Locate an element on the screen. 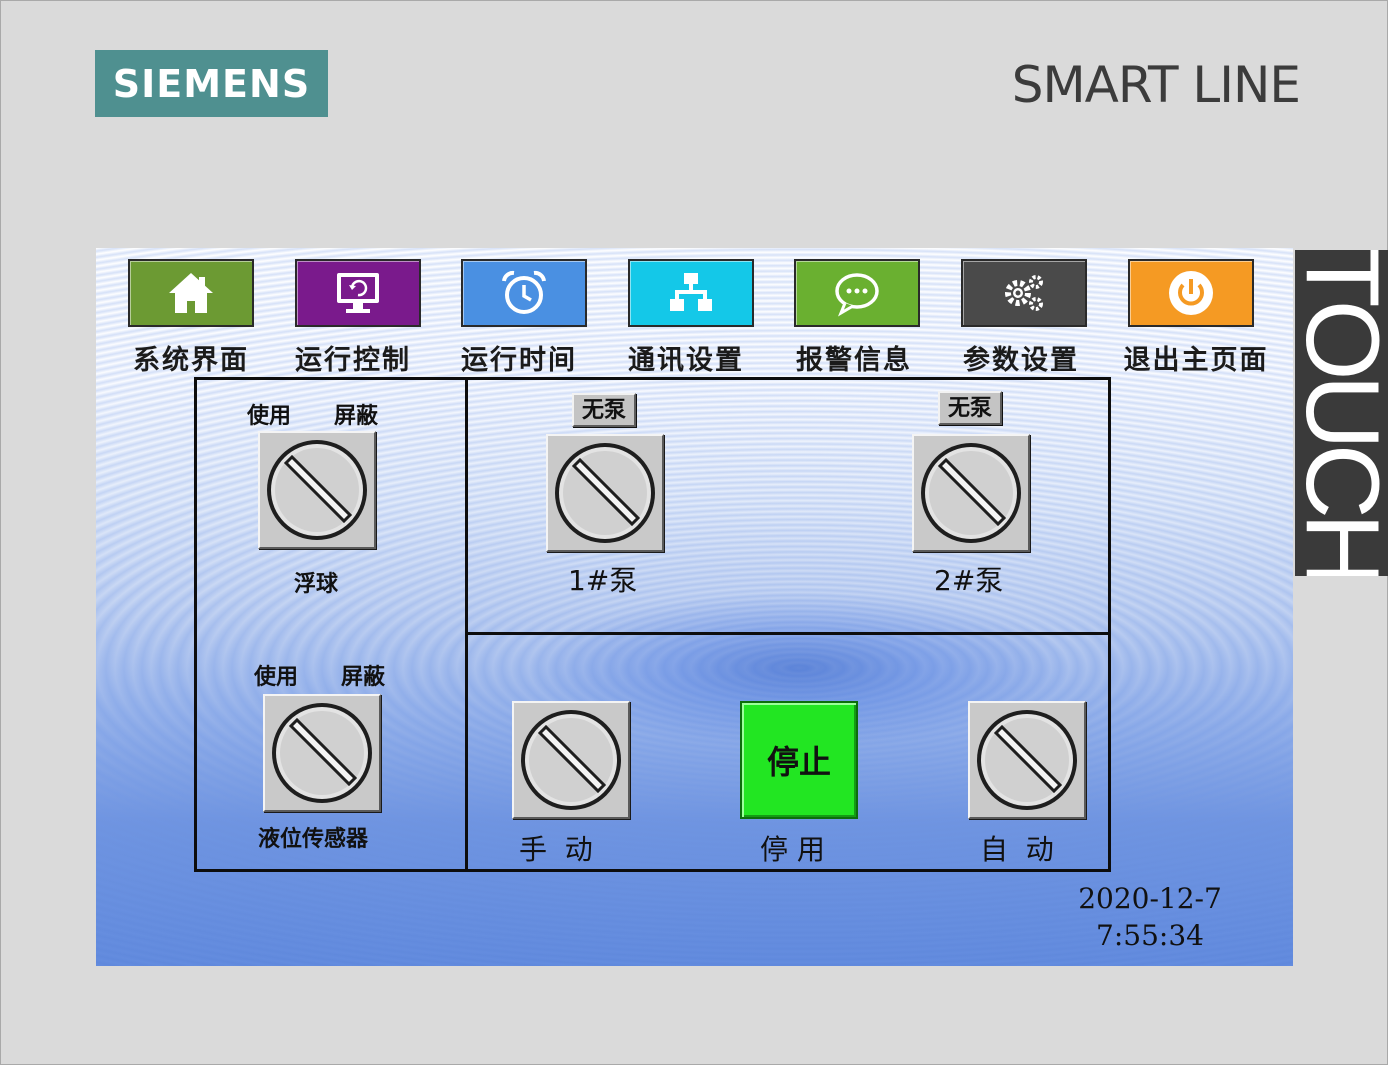 The width and height of the screenshot is (1388, 1065). pump1-name: 1#泵 is located at coordinates (603, 580).